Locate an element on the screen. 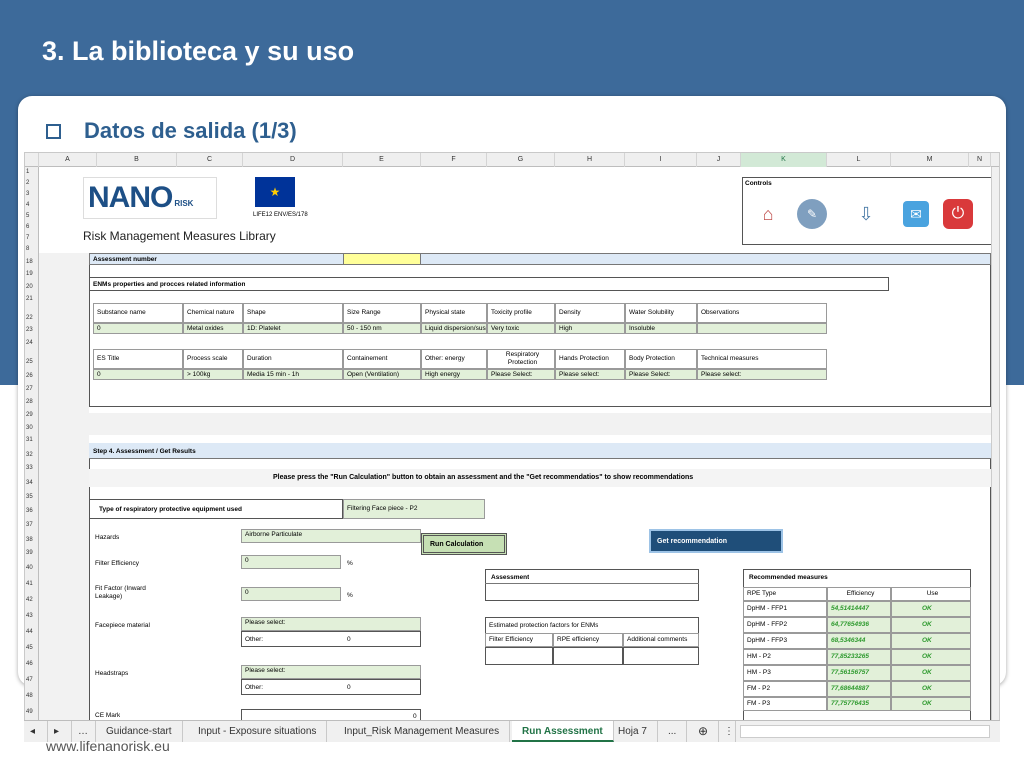  row-header: 38 is located at coordinates (32, 540).